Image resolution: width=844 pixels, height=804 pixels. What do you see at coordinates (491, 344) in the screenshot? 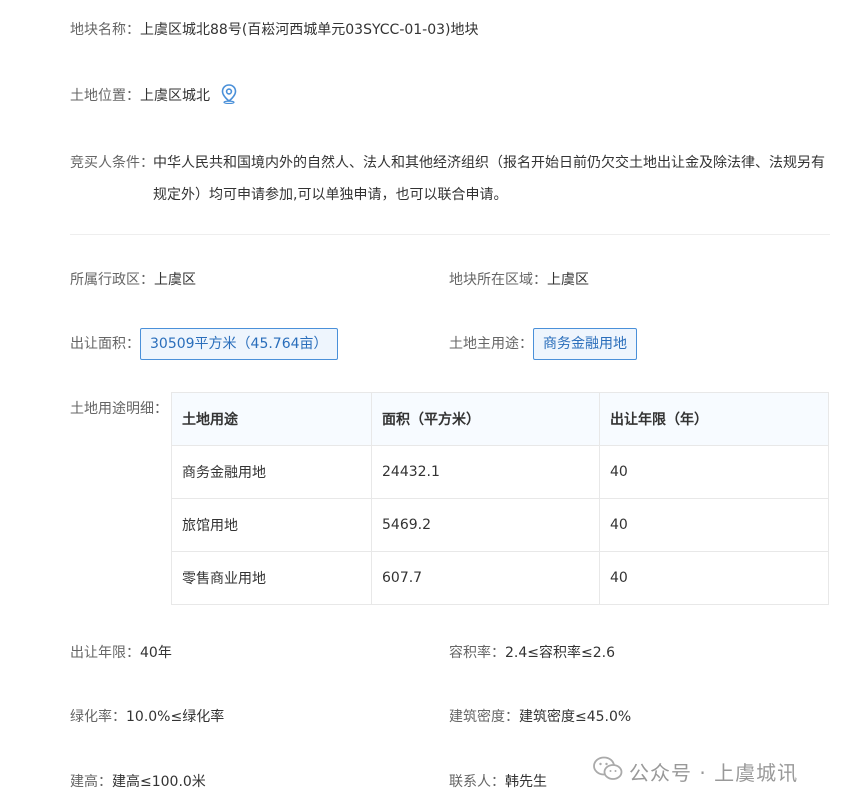
I see `main-use-label: 土地主用途：` at bounding box center [491, 344].